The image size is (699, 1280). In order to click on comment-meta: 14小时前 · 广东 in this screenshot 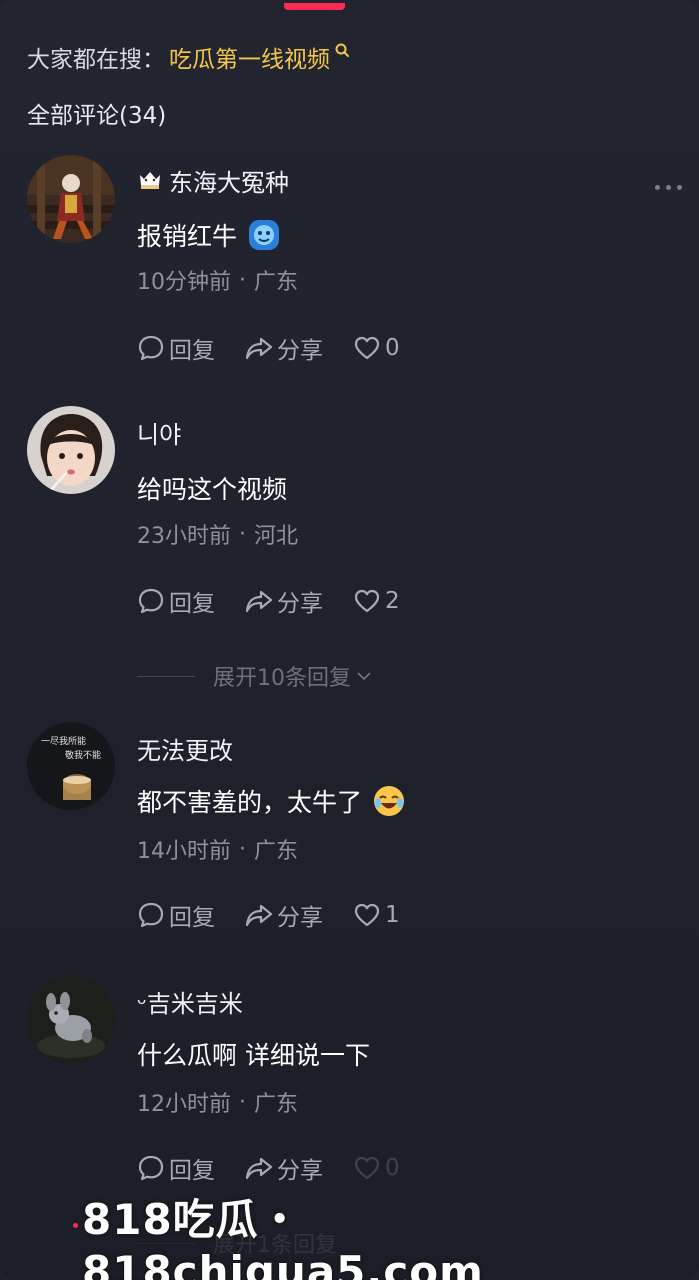, I will do `click(218, 849)`.